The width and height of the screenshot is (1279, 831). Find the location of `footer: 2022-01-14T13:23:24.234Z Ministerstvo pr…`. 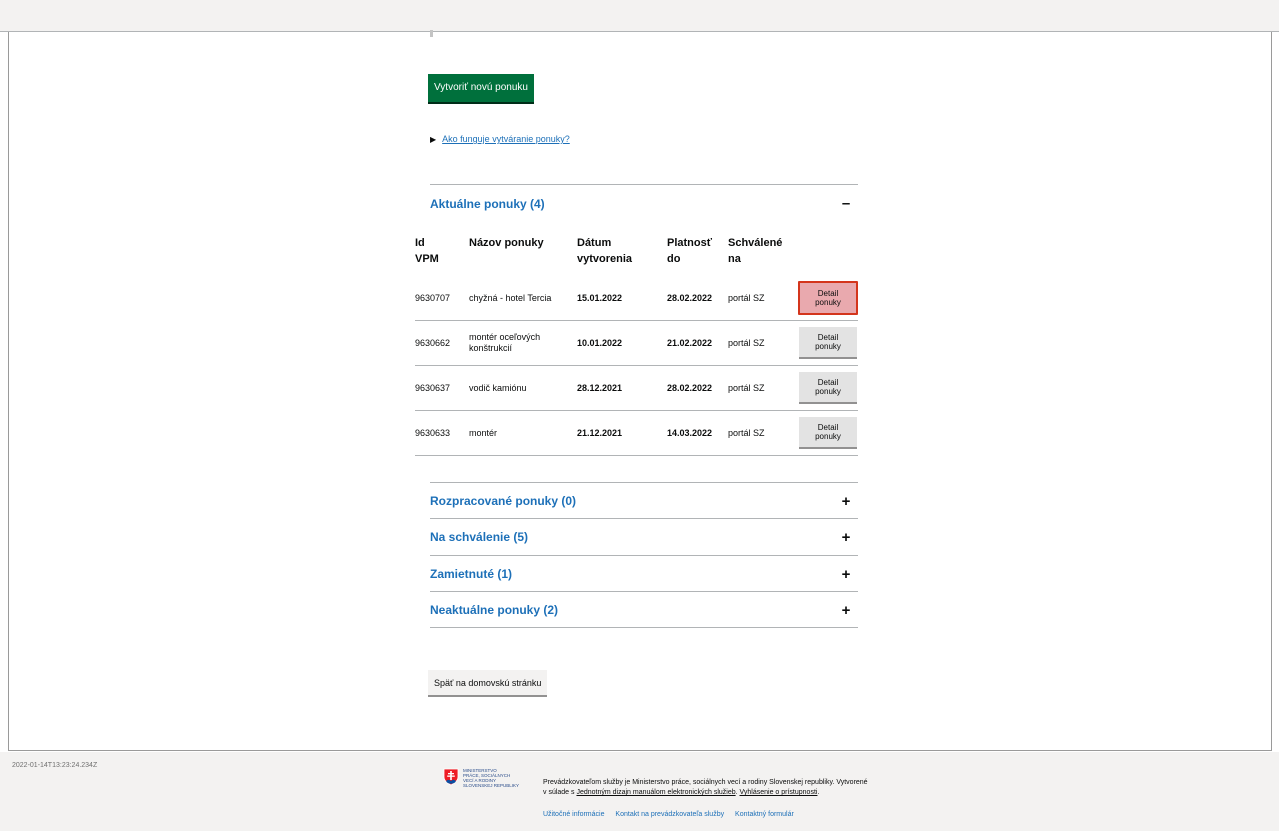

footer: 2022-01-14T13:23:24.234Z Ministerstvo pr… is located at coordinates (639, 791).